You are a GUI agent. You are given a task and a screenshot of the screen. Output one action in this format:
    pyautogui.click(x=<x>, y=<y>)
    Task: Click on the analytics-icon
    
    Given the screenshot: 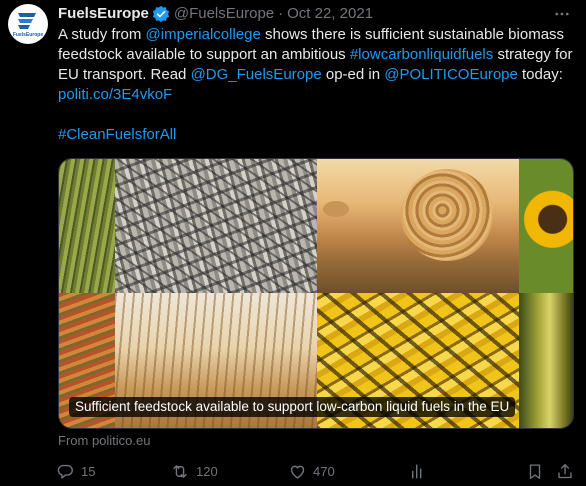 What is the action you would take?
    pyautogui.click(x=417, y=471)
    